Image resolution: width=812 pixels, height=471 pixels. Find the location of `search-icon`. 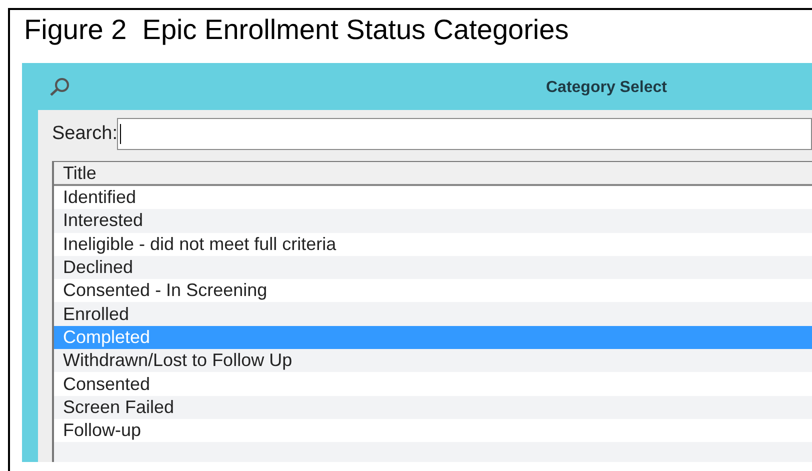

search-icon is located at coordinates (60, 86).